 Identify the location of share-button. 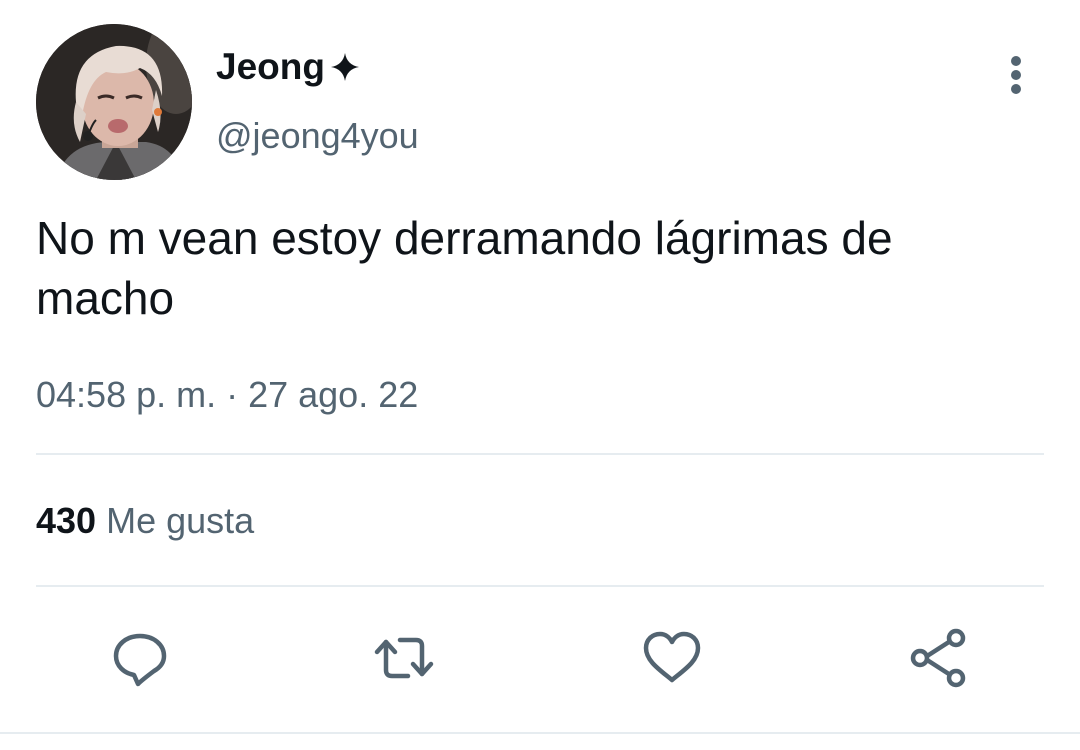
(938, 658).